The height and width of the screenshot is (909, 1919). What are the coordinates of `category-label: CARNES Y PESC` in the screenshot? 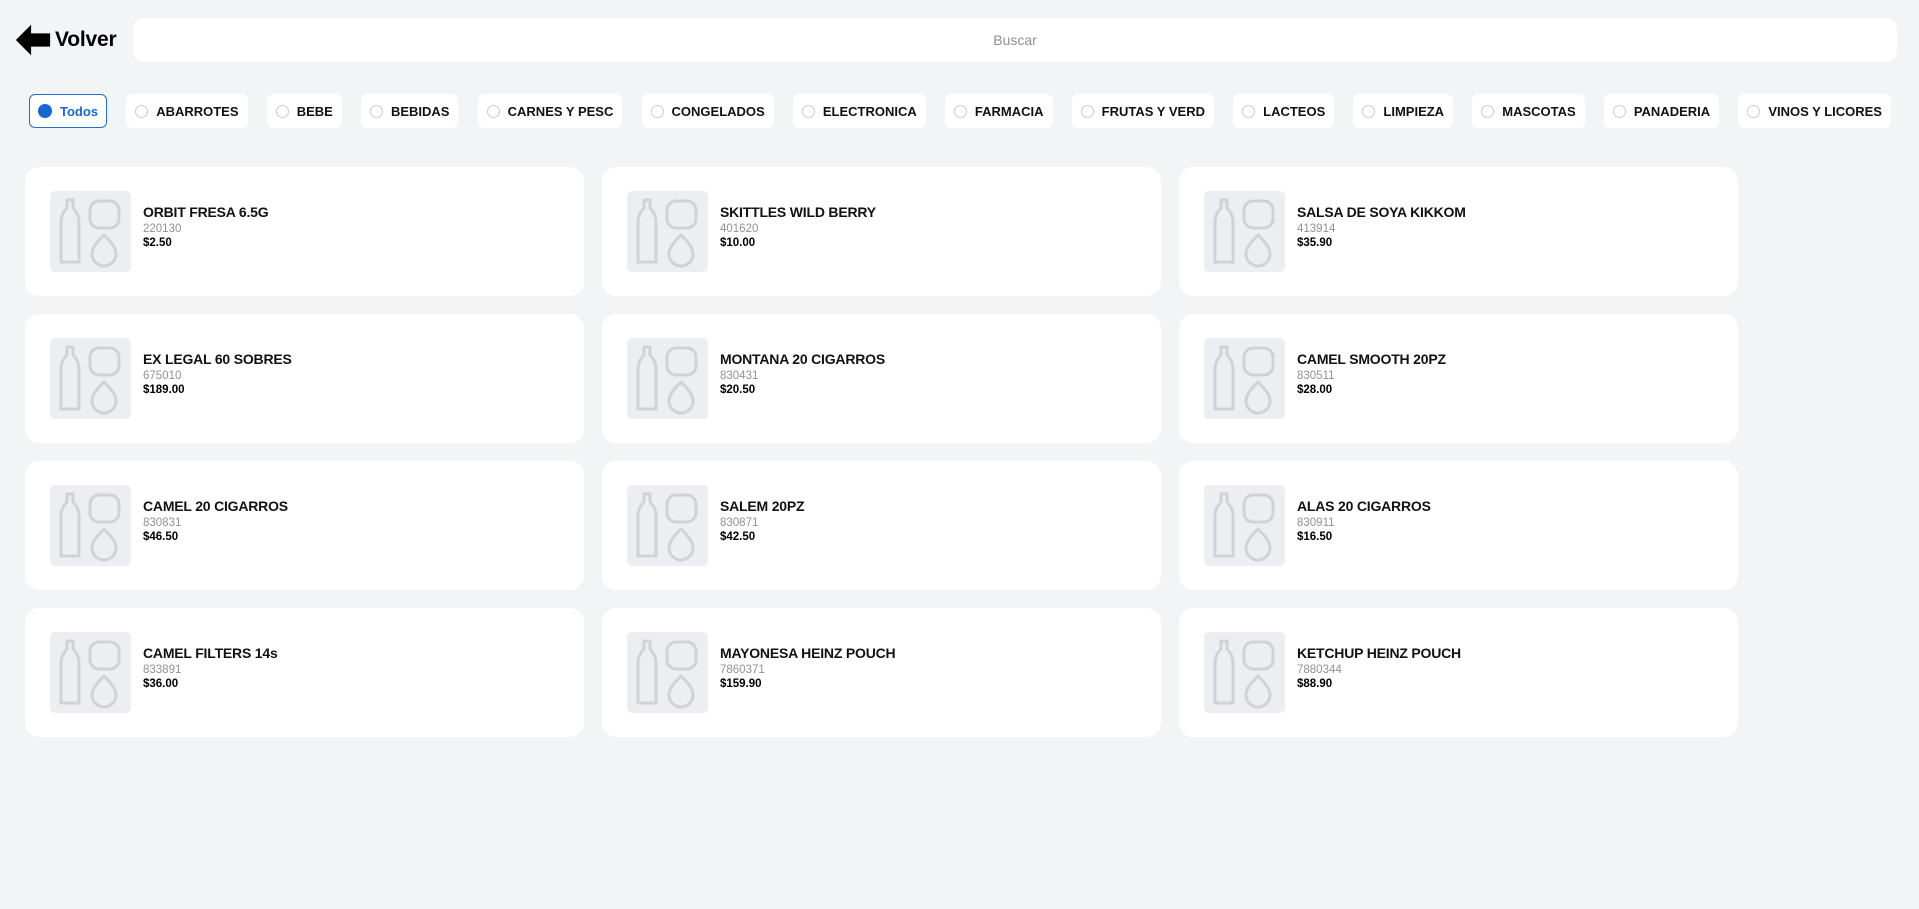 It's located at (560, 111).